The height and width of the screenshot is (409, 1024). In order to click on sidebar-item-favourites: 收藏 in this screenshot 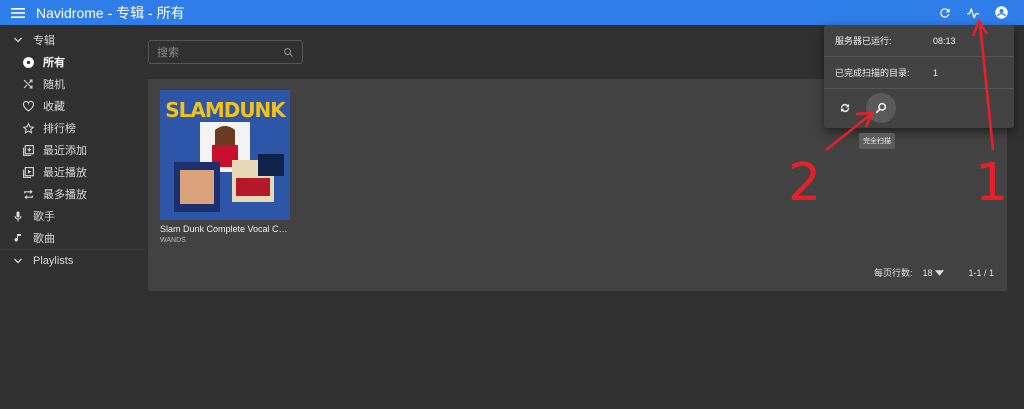, I will do `click(72, 106)`.